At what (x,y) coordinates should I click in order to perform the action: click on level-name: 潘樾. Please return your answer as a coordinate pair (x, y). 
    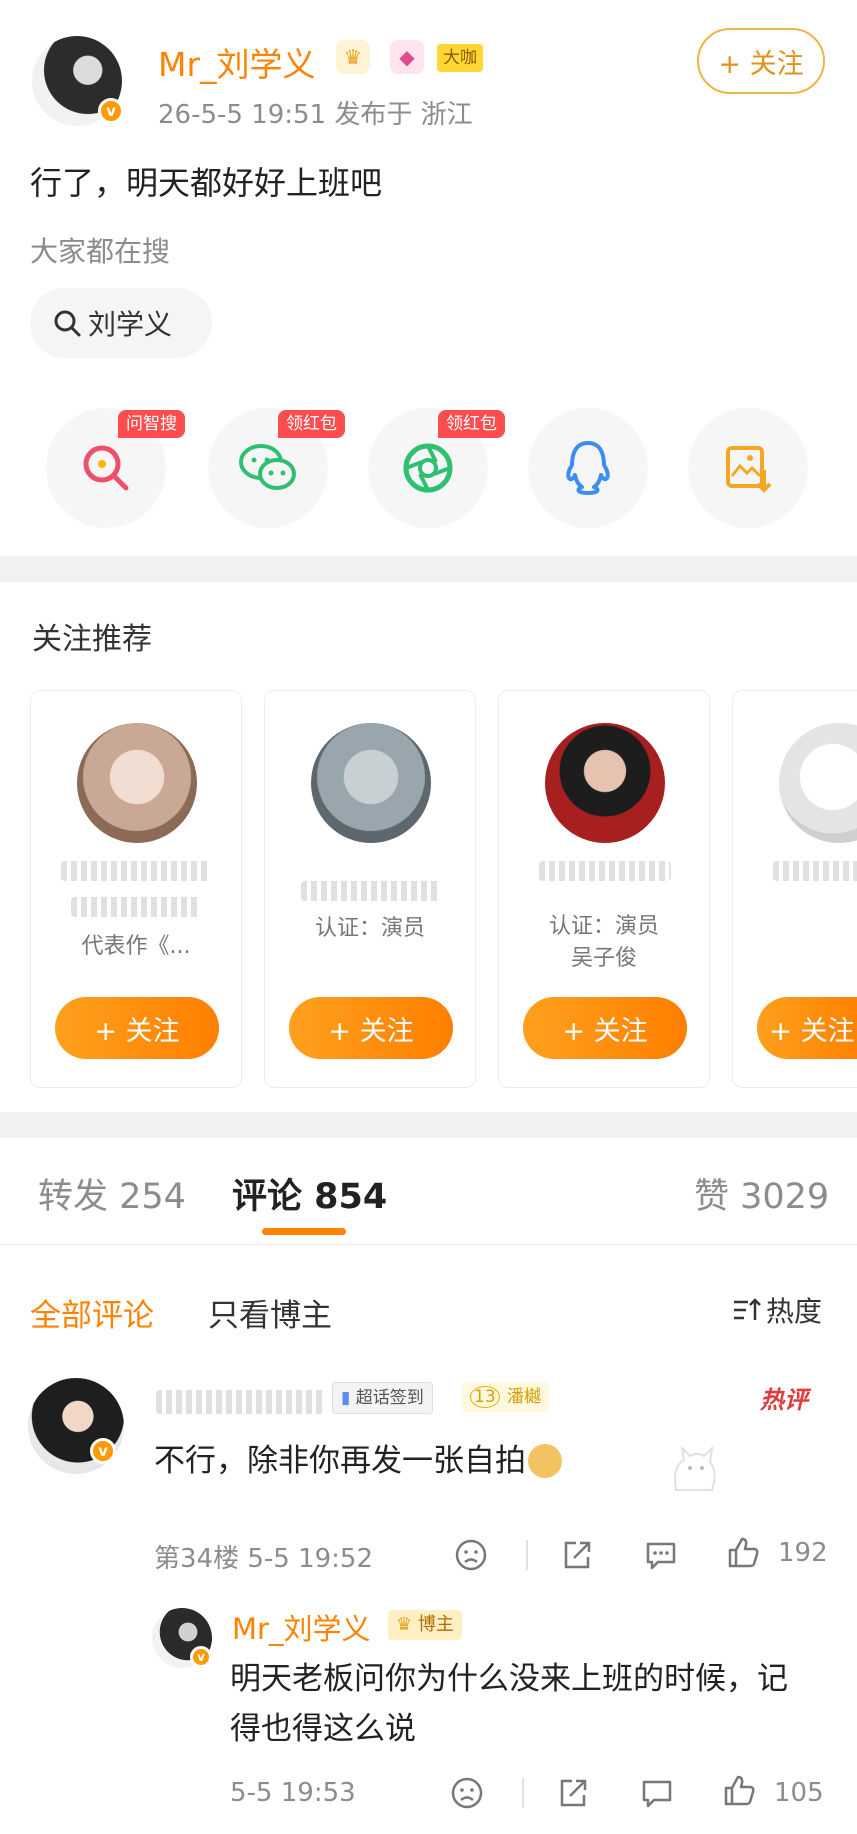
    Looking at the image, I should click on (524, 1397).